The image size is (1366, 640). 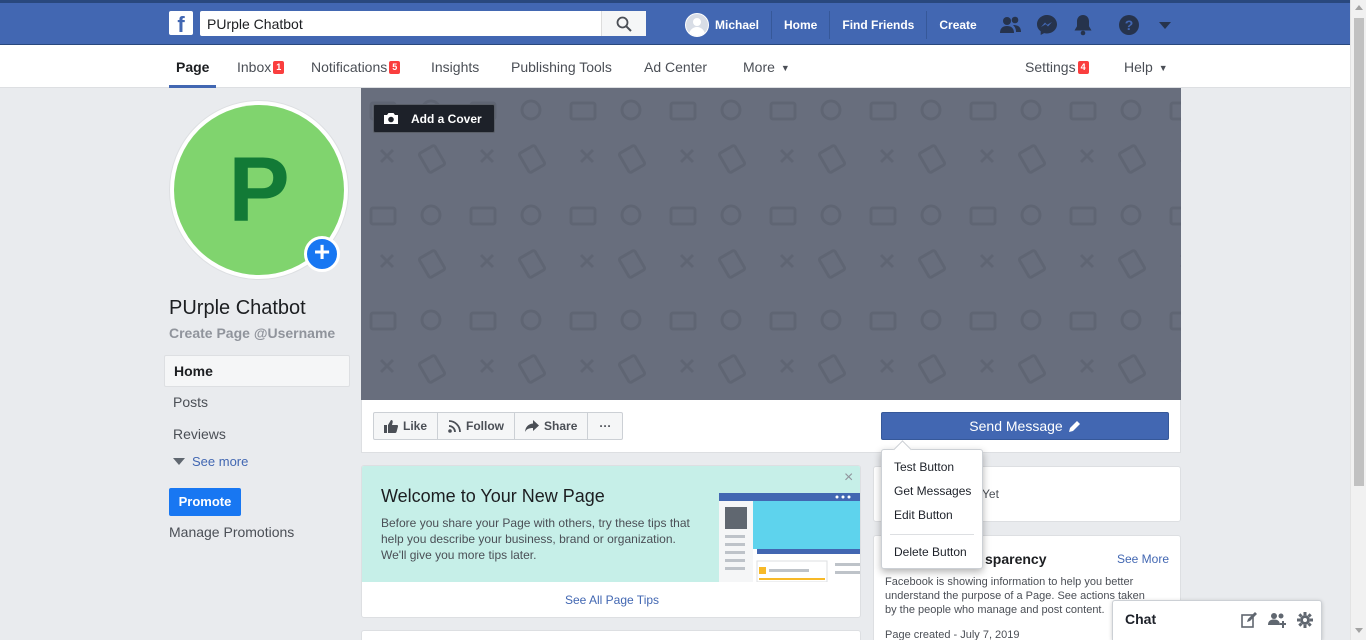 I want to click on account-menu-button, so click(x=1165, y=25).